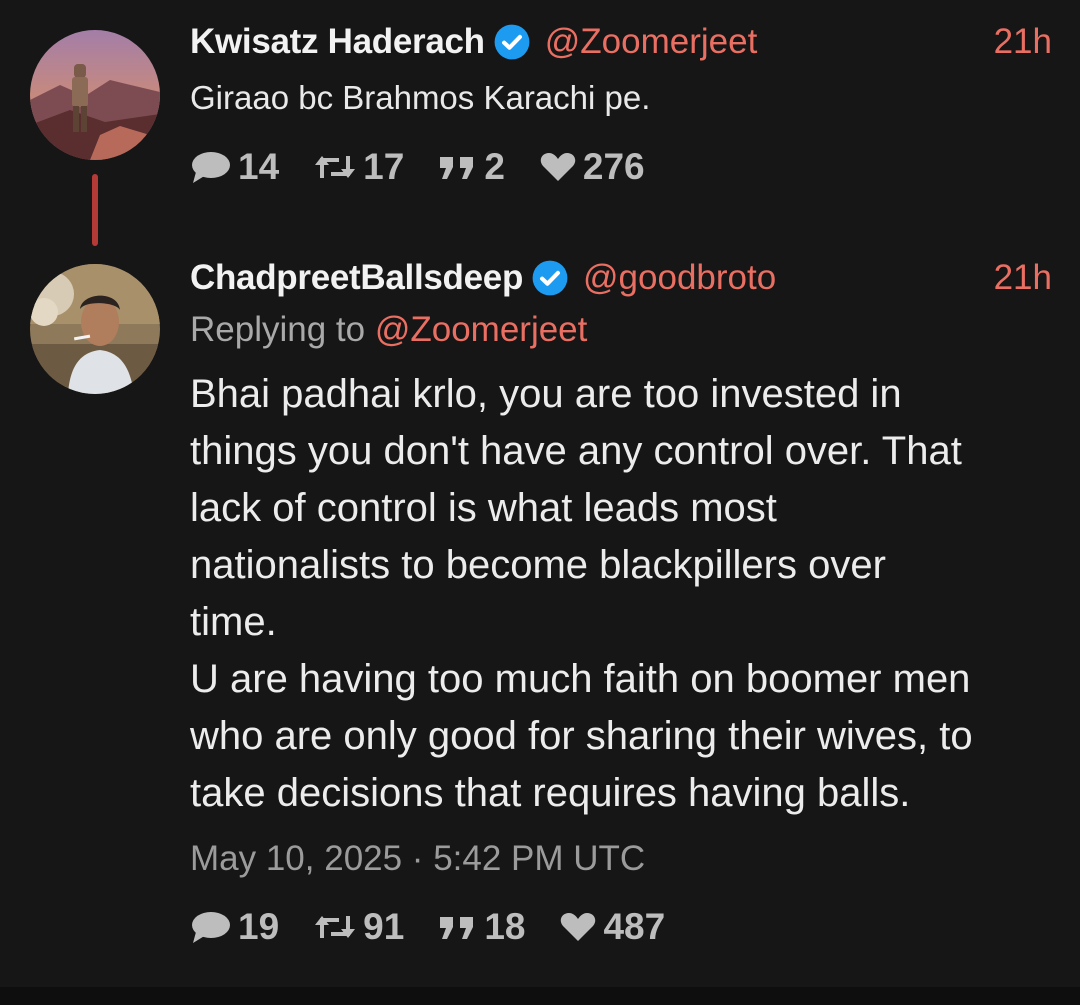 The width and height of the screenshot is (1080, 1005). I want to click on quote-button: 18, so click(481, 927).